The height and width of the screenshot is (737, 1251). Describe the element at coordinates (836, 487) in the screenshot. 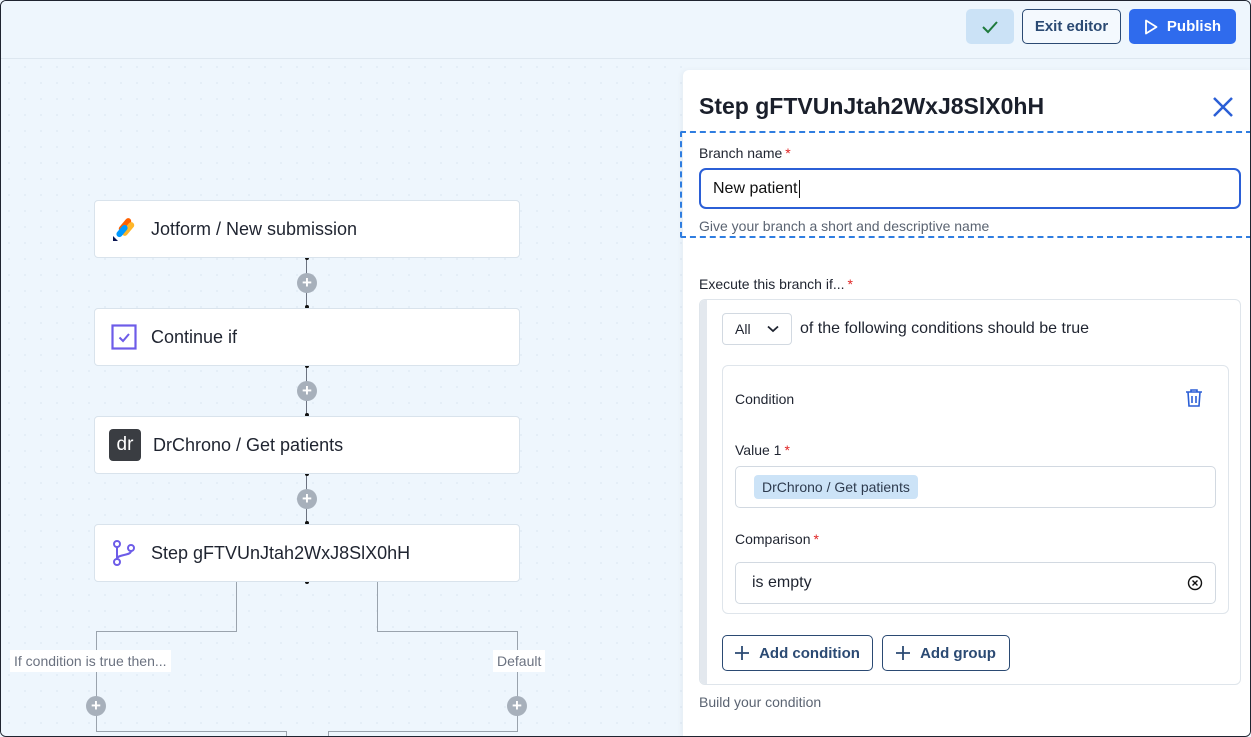

I see `value1-chip: DrChrono / Get patients` at that location.